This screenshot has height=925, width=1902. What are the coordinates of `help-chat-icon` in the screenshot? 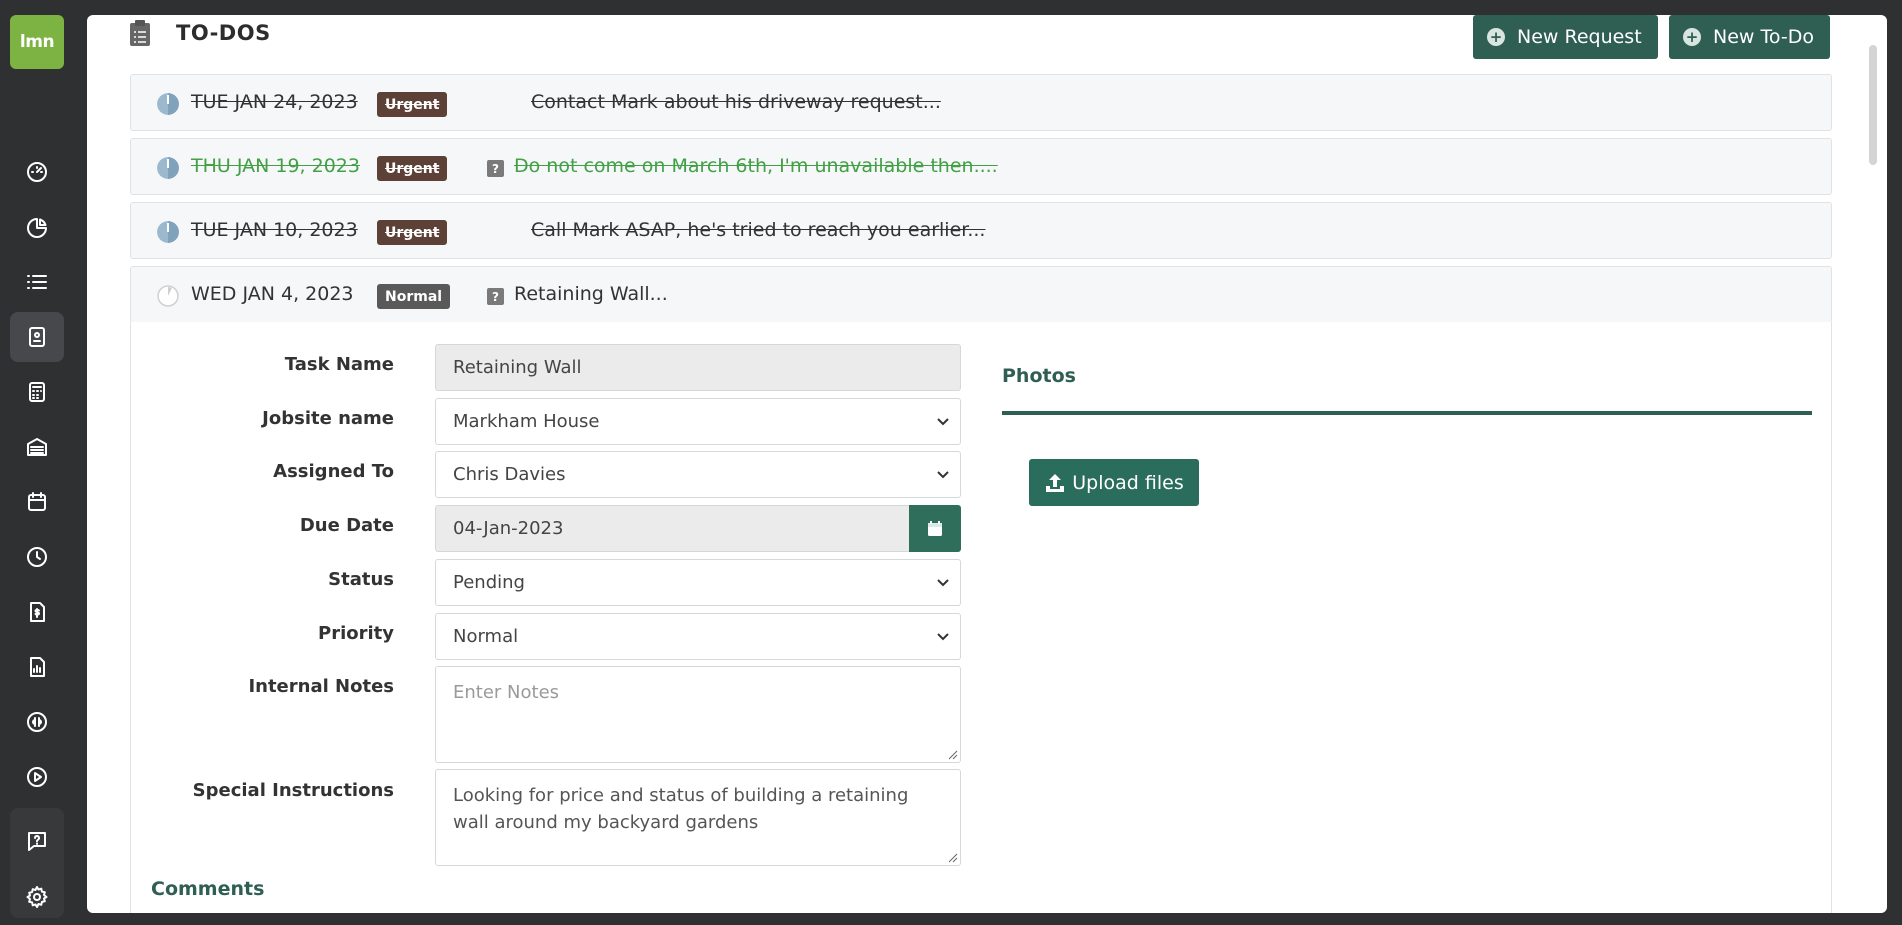 It's located at (37, 841).